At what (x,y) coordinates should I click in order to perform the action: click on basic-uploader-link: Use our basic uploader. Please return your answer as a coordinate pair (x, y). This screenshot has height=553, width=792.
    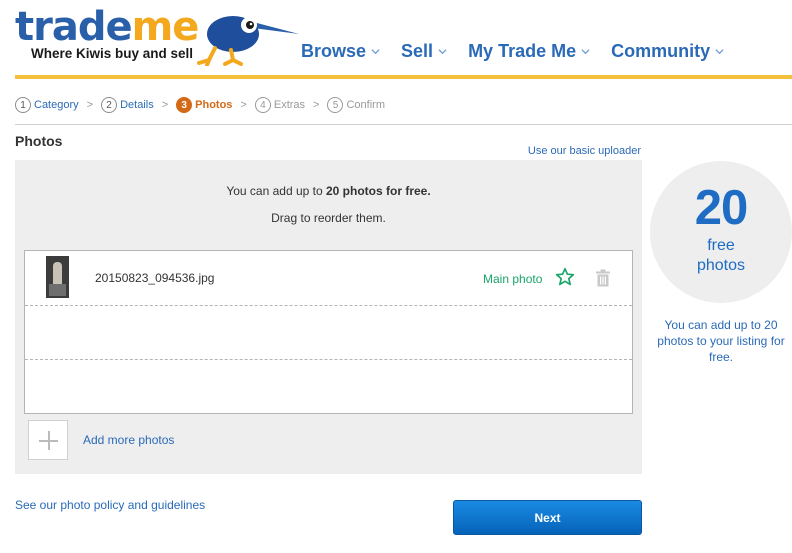
    Looking at the image, I should click on (584, 151).